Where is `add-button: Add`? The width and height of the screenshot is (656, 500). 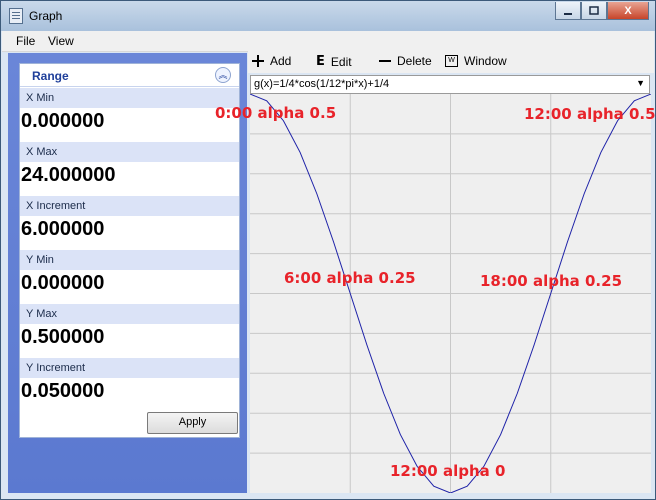 add-button: Add is located at coordinates (271, 61).